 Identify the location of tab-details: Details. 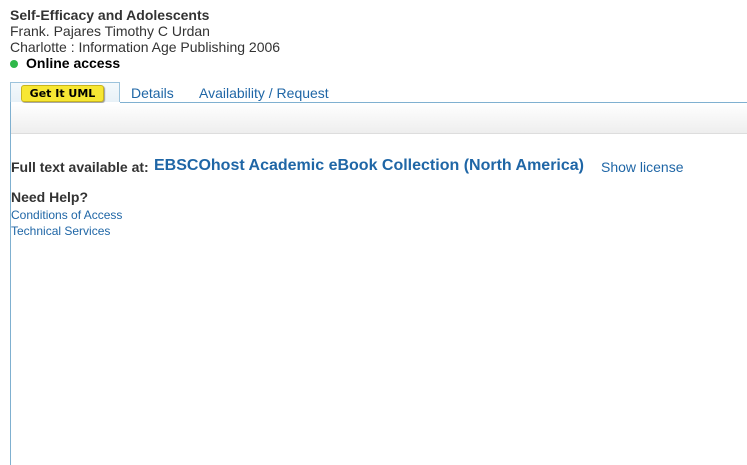
(152, 93).